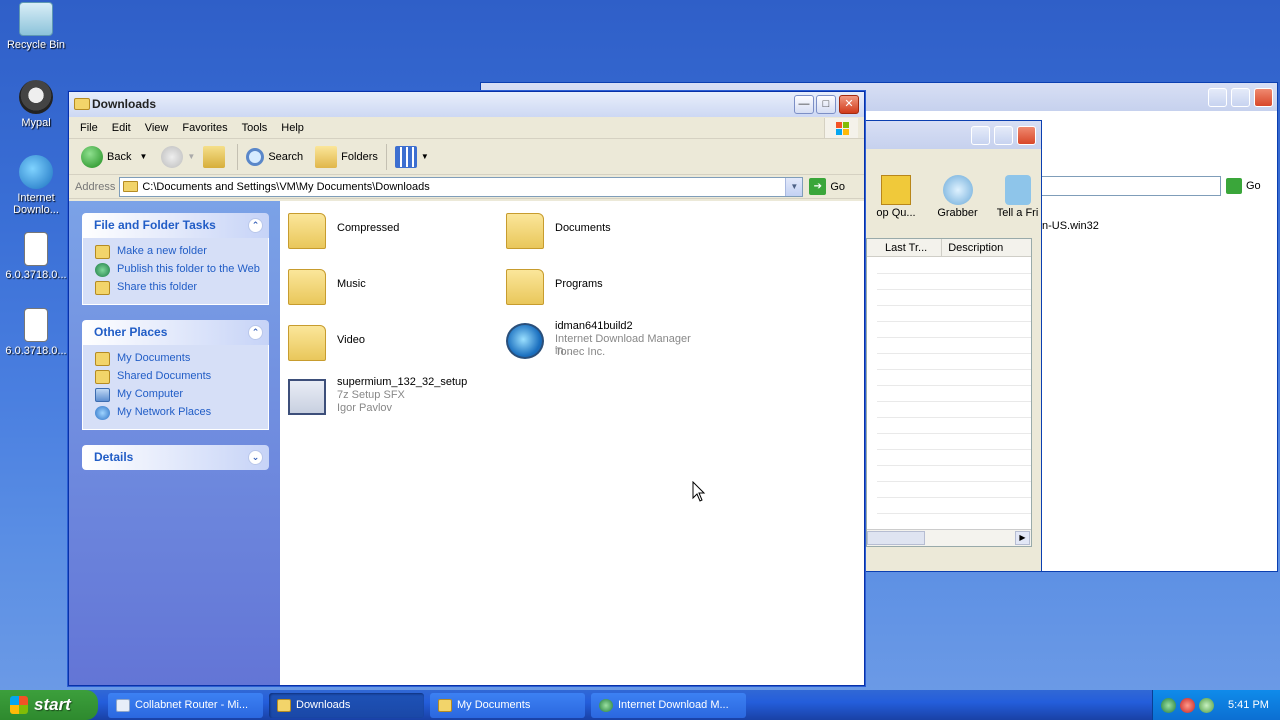 The height and width of the screenshot is (720, 1280). Describe the element at coordinates (1017, 197) in the screenshot. I see `idm-tell-friend-button: Tell a Fri` at that location.